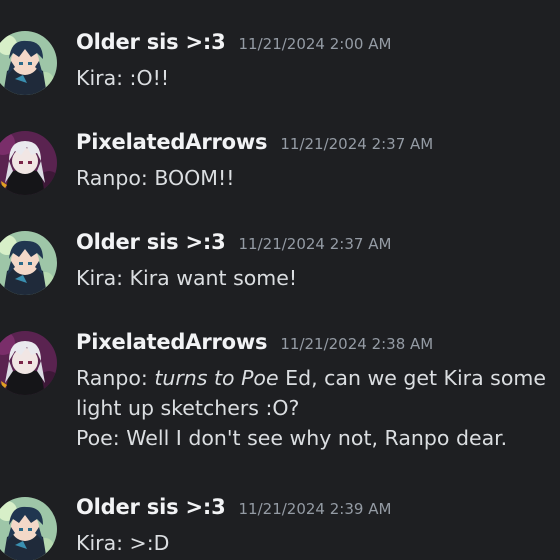  I want to click on message-content: Kira: >:D, so click(318, 543).